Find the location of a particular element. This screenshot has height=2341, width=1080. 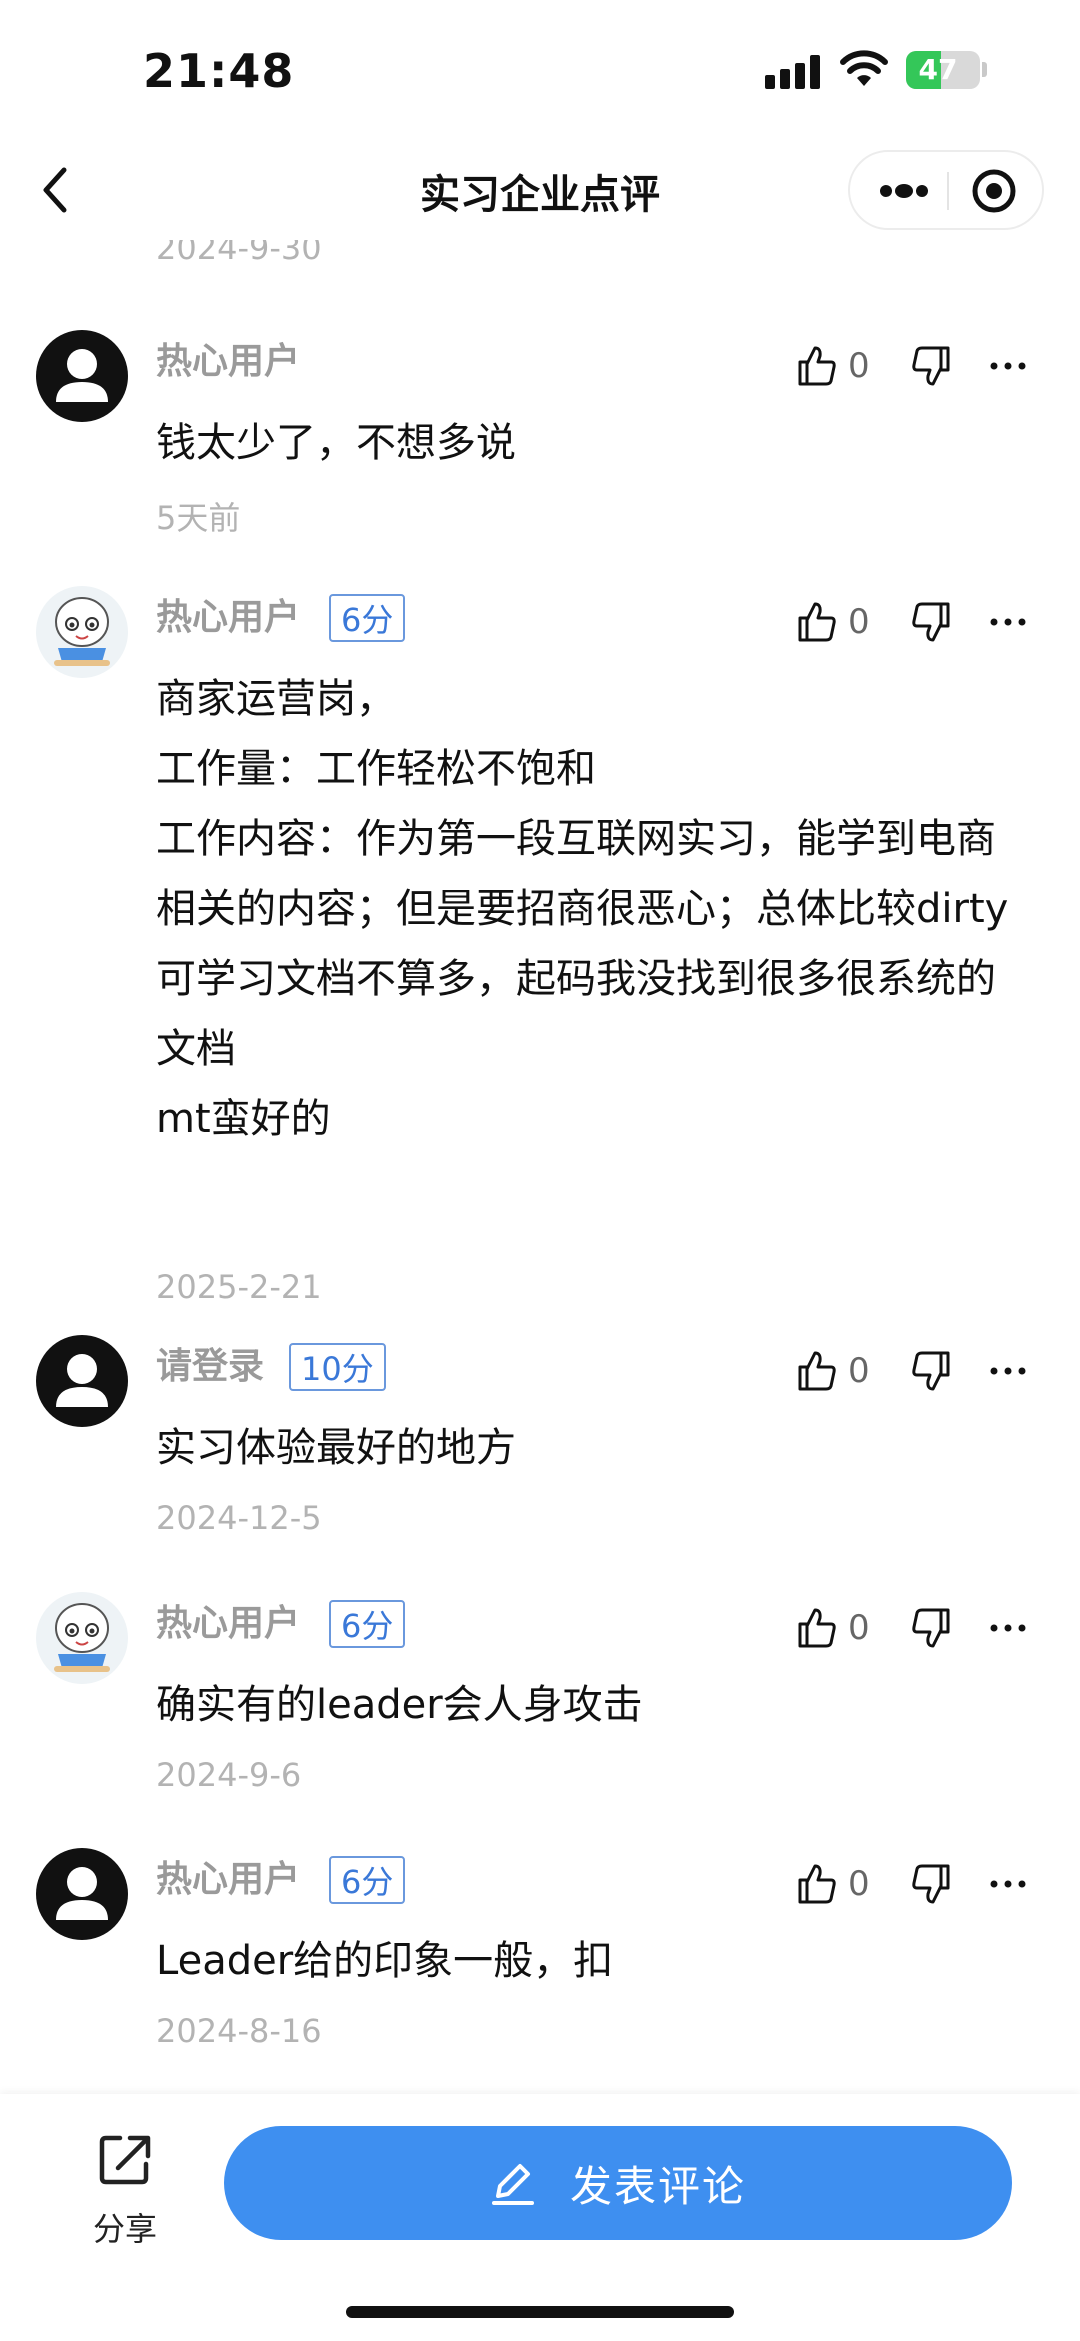

comment-date: 2024-8-16 is located at coordinates (239, 2031).